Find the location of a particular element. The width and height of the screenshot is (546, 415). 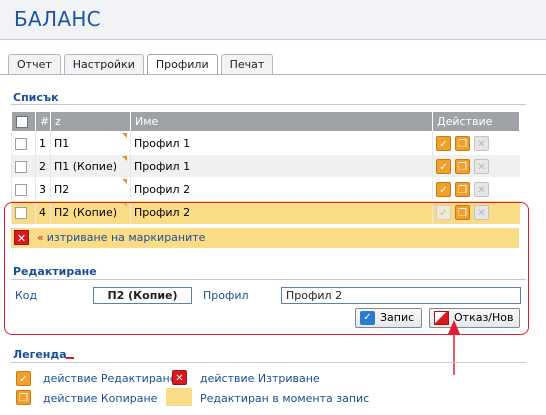

table-row: 3 П2 Профил 2 ✓ ❐ ✕ is located at coordinates (265, 189).